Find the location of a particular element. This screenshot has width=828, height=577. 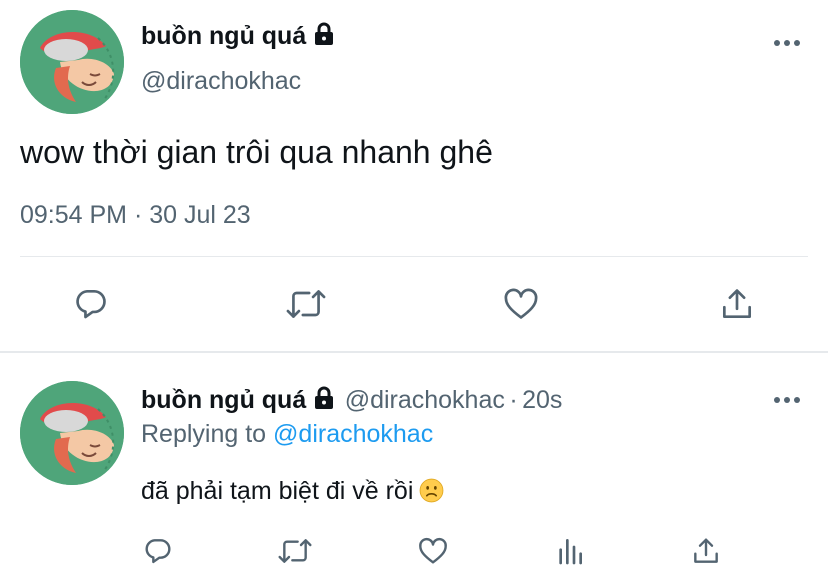

tweet-time: 09:54 PM is located at coordinates (74, 215).